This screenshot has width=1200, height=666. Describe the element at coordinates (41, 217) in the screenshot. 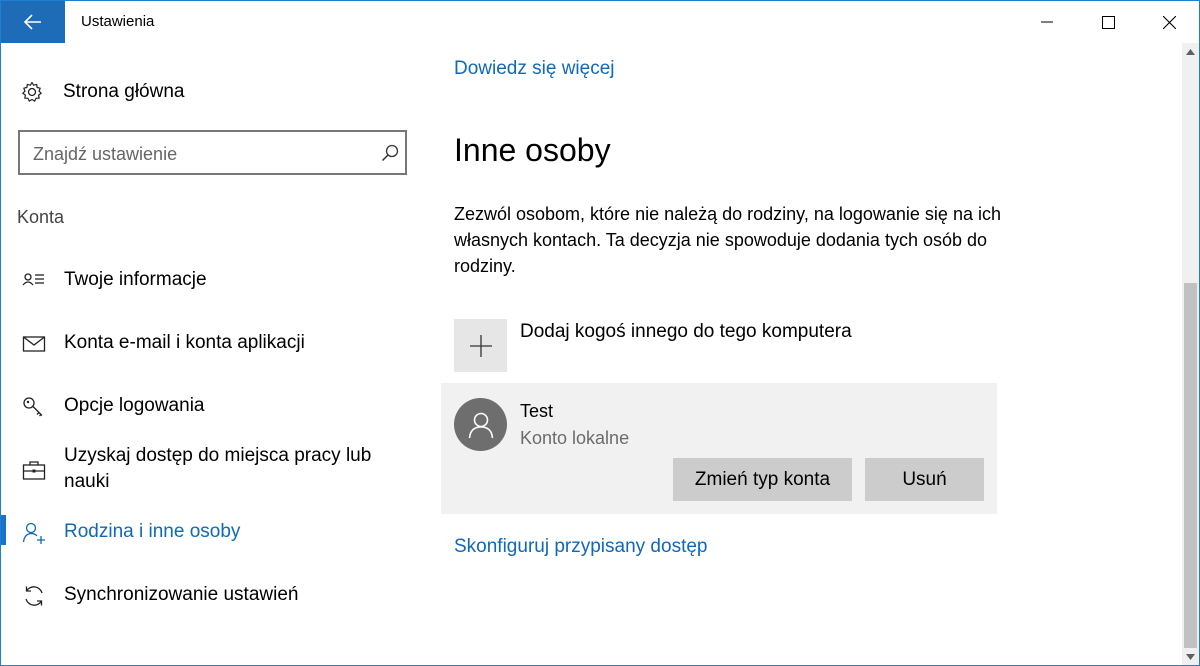

I see `section-label-accounts: Konta` at that location.